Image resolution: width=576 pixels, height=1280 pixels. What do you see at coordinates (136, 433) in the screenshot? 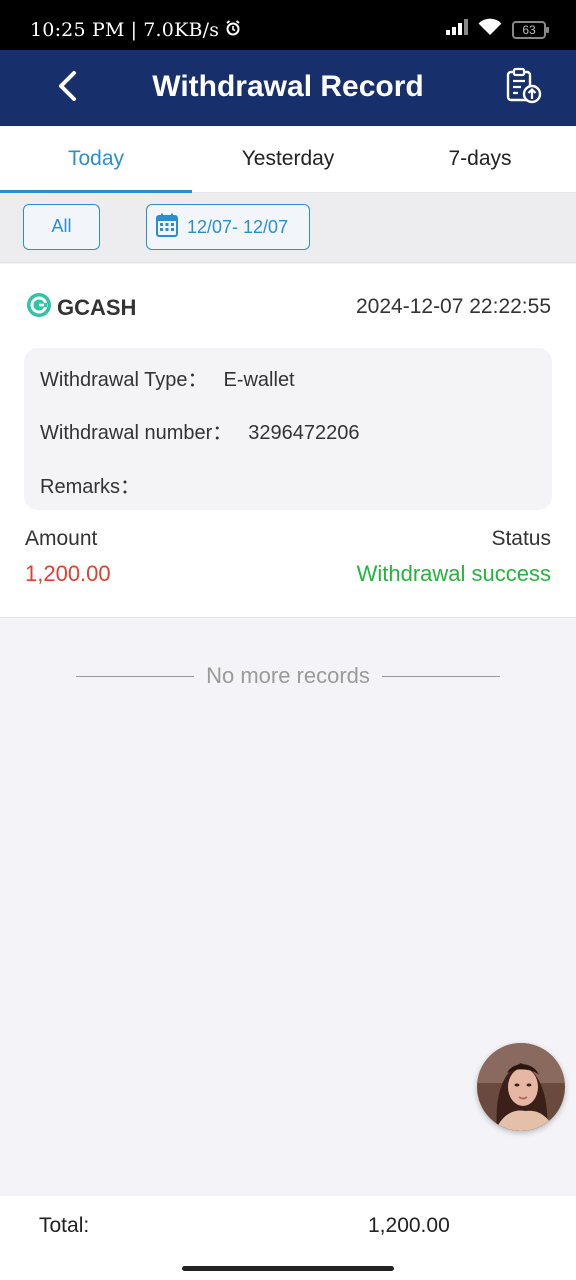
I see `withdrawal-number-label: Withdrawal number：` at bounding box center [136, 433].